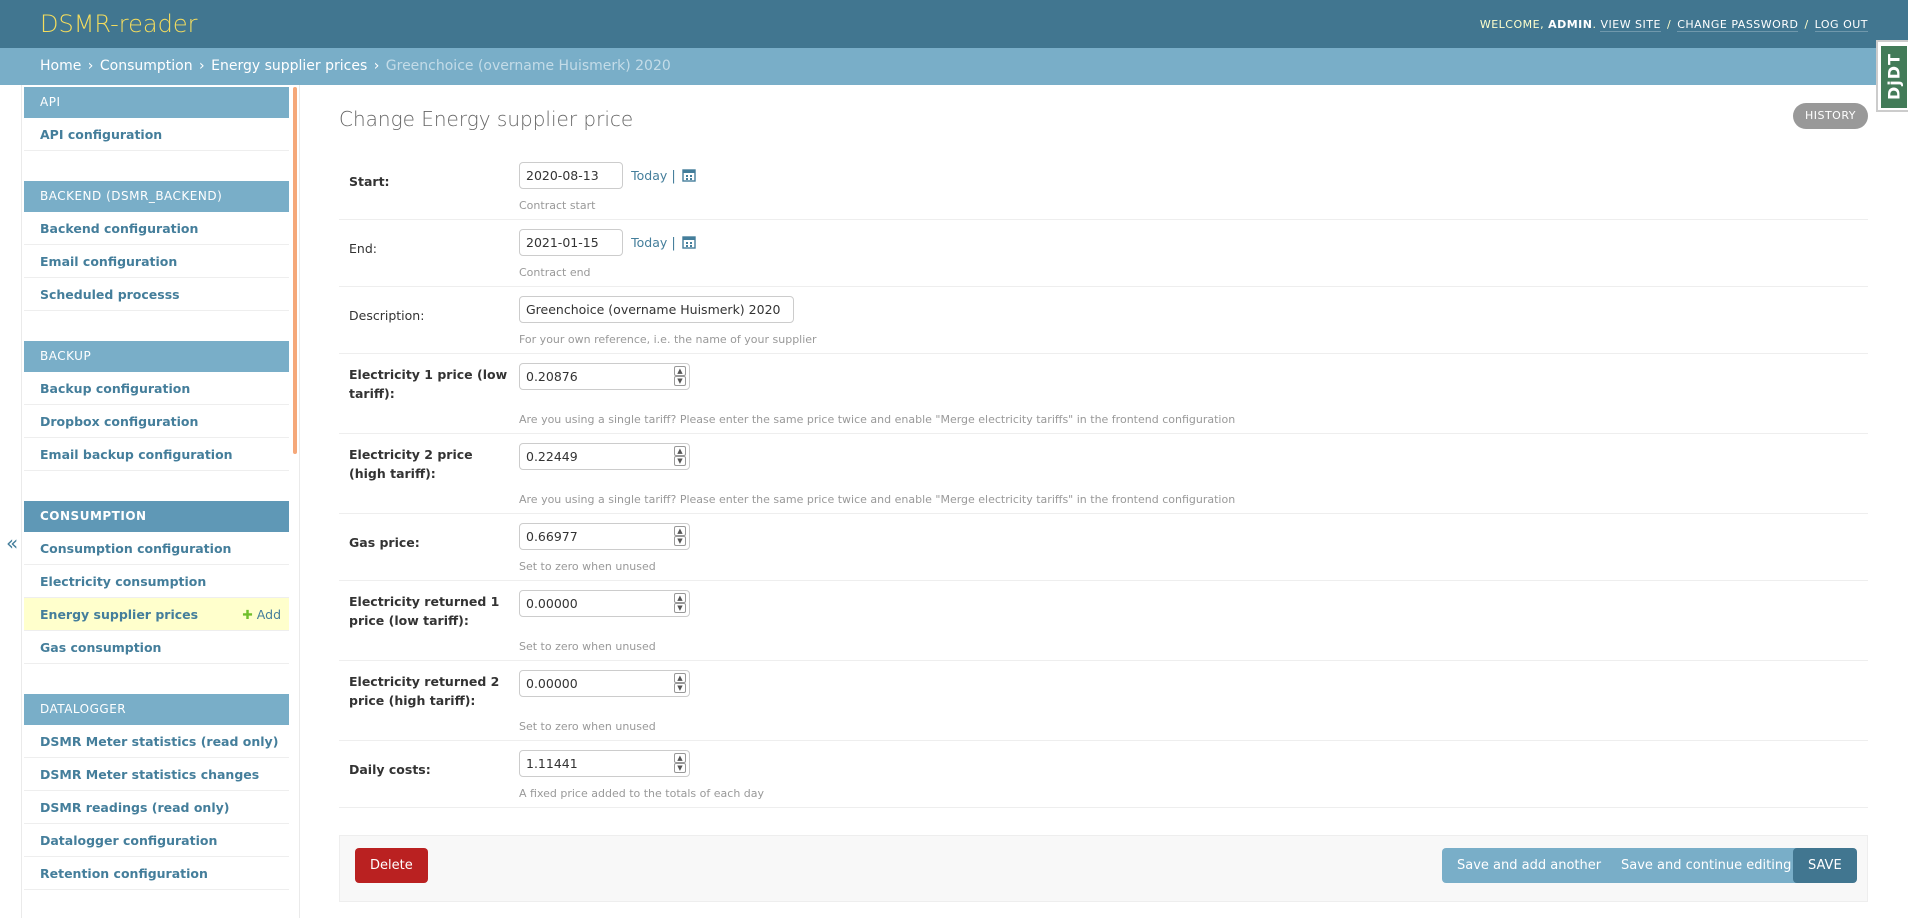 This screenshot has height=918, width=1908. Describe the element at coordinates (411, 464) in the screenshot. I see `electricity-2-label: Electricity 2 price (high tariff):` at that location.